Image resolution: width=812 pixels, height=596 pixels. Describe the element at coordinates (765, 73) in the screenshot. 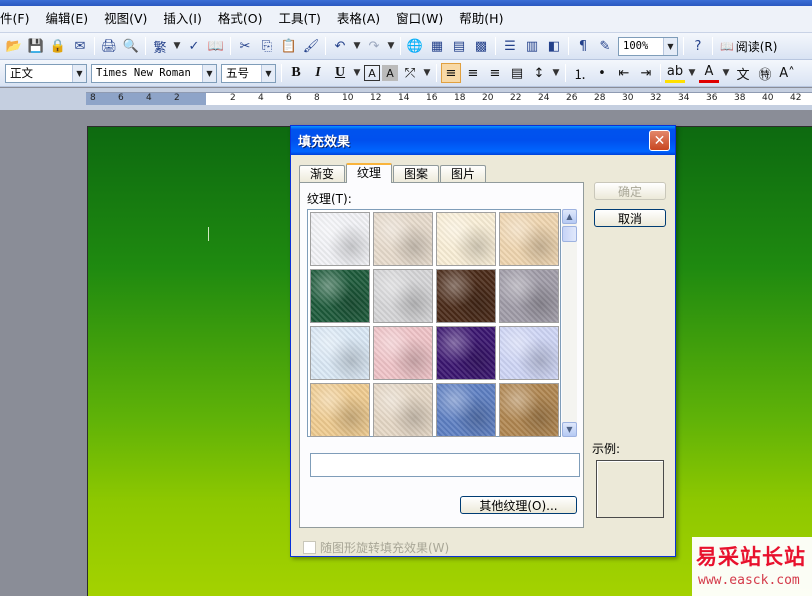

I see `enclose-char-icon: ㊕` at that location.